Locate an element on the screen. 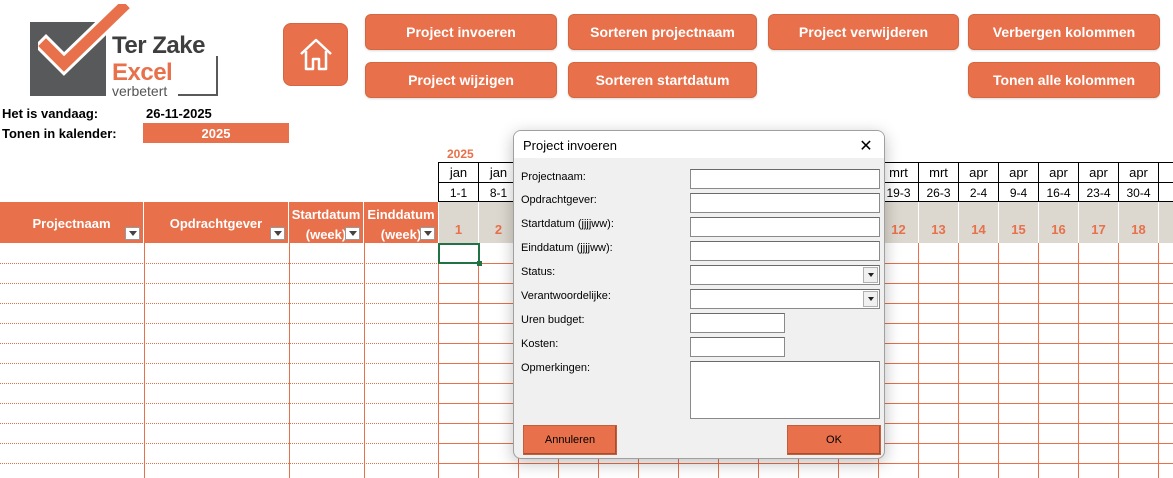 Image resolution: width=1173 pixels, height=478 pixels. opdrachtgever-input is located at coordinates (785, 203).